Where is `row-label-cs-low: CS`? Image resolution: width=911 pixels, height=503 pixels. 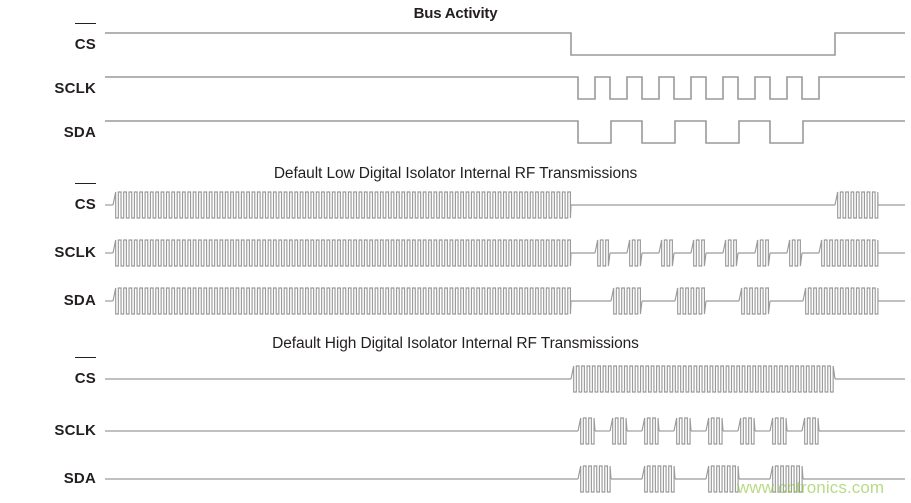
row-label-cs-low: CS is located at coordinates (48, 205).